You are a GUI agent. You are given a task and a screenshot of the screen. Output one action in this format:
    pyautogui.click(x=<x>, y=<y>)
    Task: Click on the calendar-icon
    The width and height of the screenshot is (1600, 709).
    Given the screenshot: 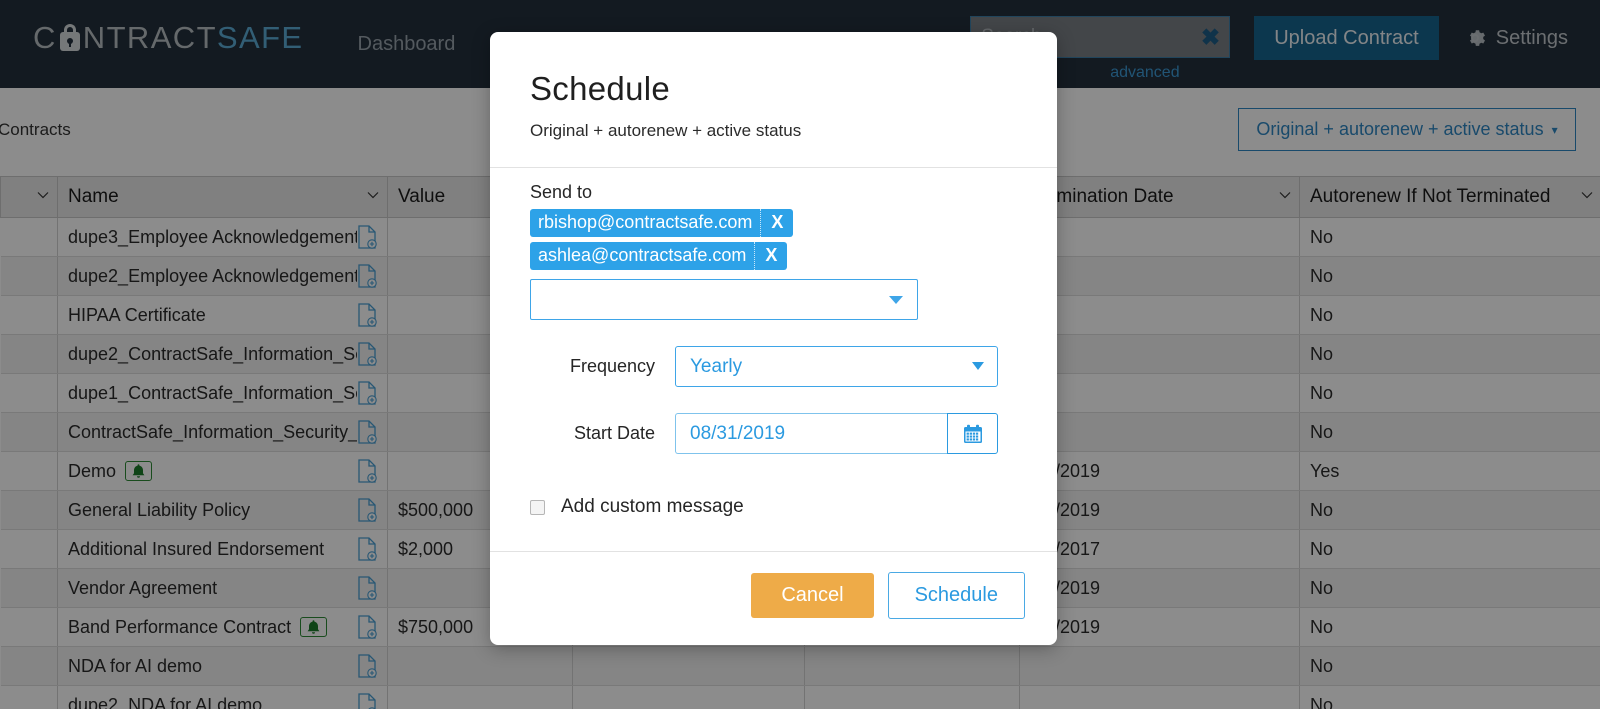 What is the action you would take?
    pyautogui.click(x=972, y=433)
    